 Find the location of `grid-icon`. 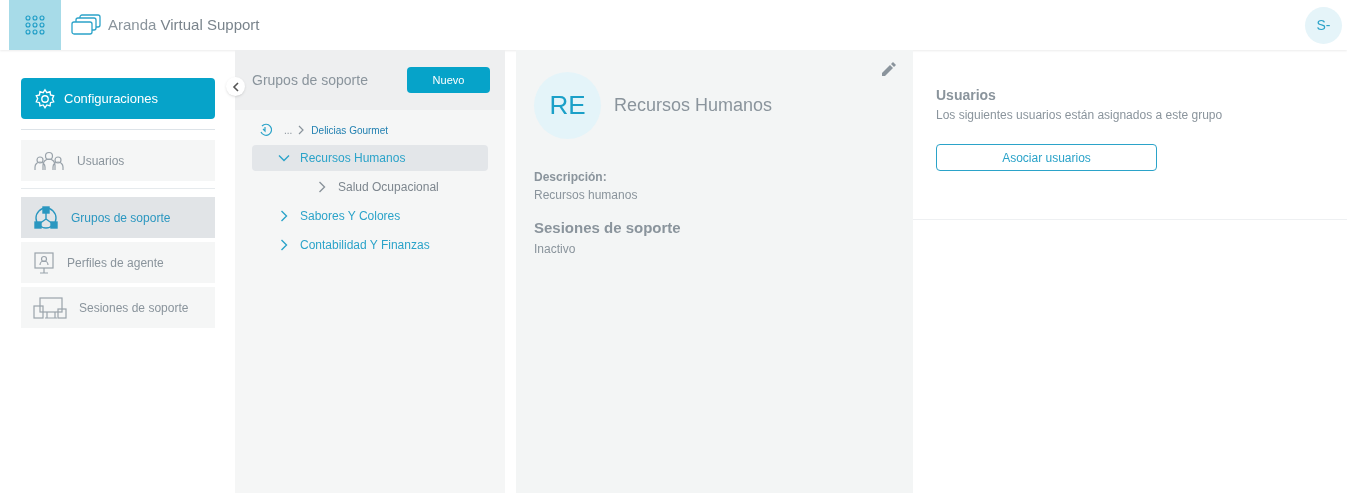

grid-icon is located at coordinates (35, 25).